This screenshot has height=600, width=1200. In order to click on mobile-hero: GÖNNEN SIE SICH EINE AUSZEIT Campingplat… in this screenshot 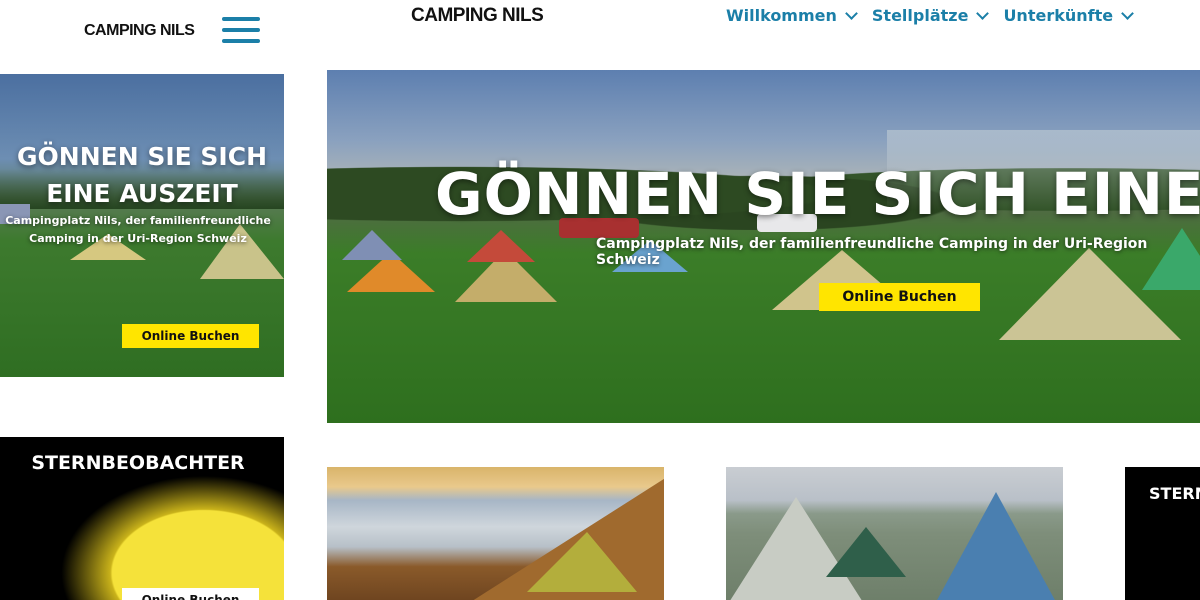, I will do `click(142, 225)`.